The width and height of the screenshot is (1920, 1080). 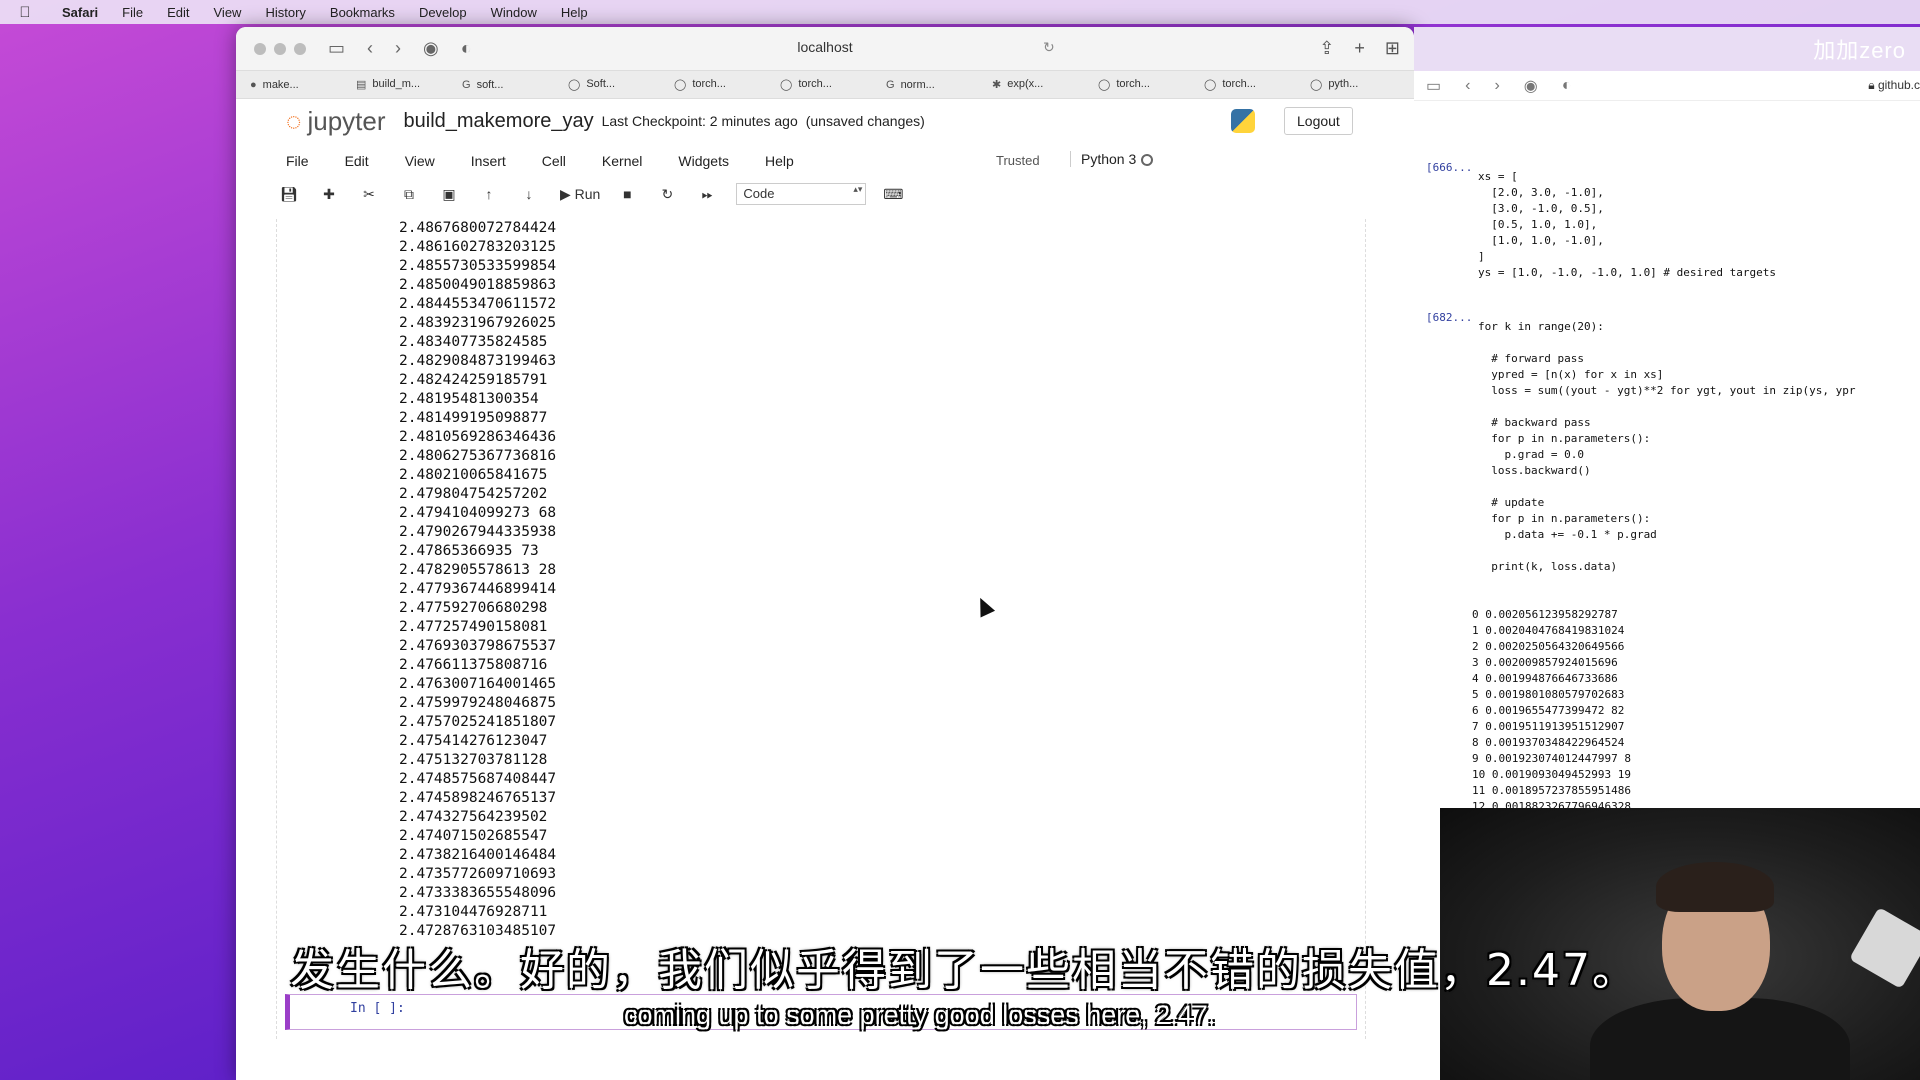 What do you see at coordinates (443, 12) in the screenshot?
I see `menu-develop: Develop` at bounding box center [443, 12].